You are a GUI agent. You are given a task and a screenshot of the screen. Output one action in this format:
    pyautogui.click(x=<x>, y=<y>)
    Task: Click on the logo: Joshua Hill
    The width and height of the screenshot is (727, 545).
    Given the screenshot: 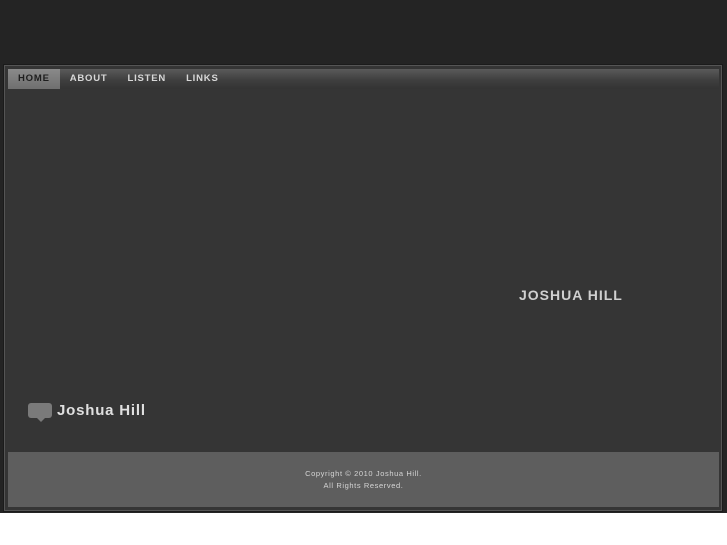 What is the action you would take?
    pyautogui.click(x=87, y=412)
    